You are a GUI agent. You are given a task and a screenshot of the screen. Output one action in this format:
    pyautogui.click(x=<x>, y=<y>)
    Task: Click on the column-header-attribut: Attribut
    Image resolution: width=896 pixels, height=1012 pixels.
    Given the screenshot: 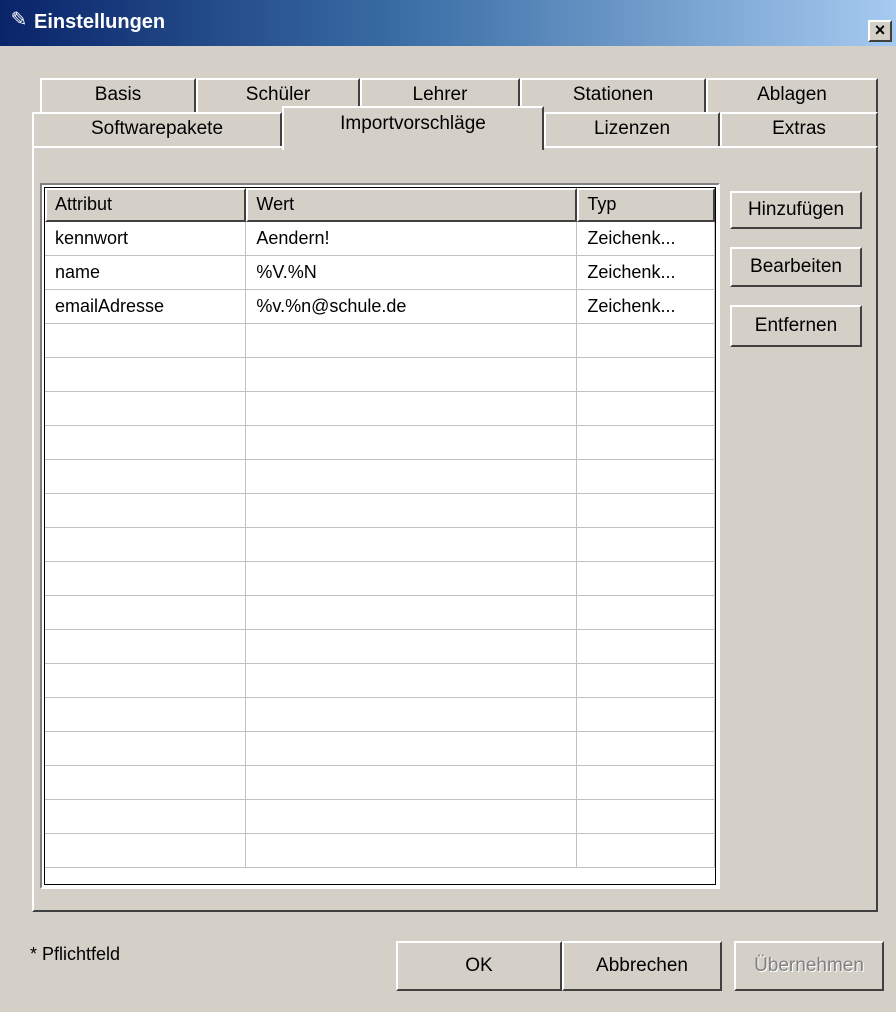 What is the action you would take?
    pyautogui.click(x=146, y=205)
    